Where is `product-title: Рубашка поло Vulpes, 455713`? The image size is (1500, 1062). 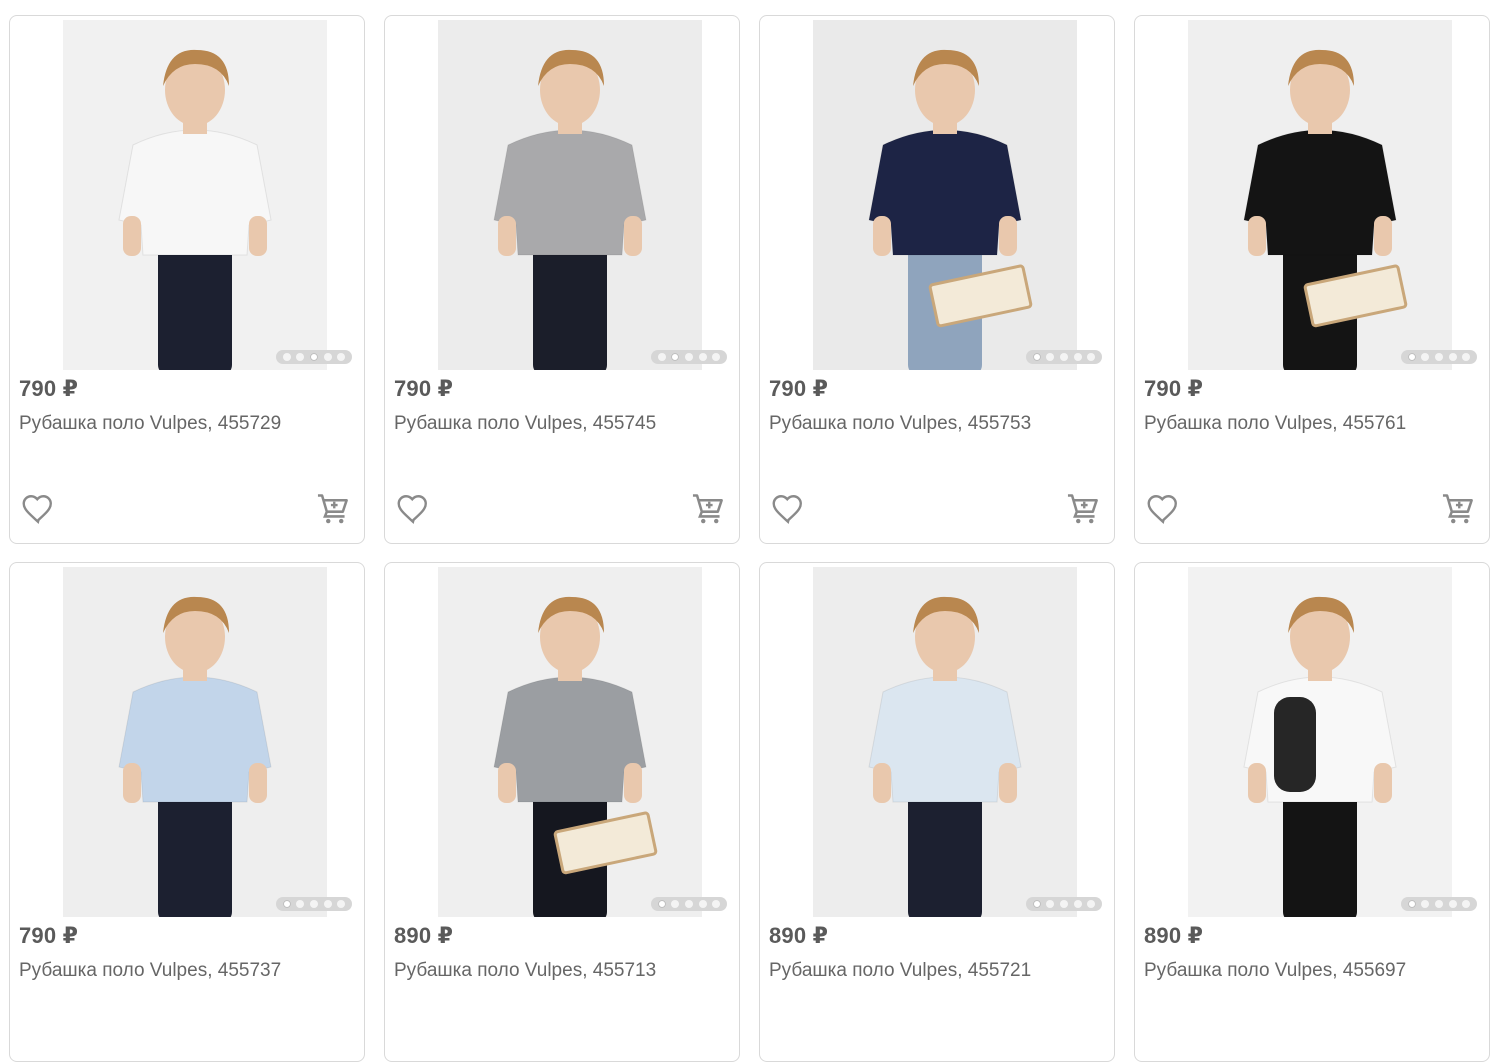 product-title: Рубашка поло Vulpes, 455713 is located at coordinates (525, 971).